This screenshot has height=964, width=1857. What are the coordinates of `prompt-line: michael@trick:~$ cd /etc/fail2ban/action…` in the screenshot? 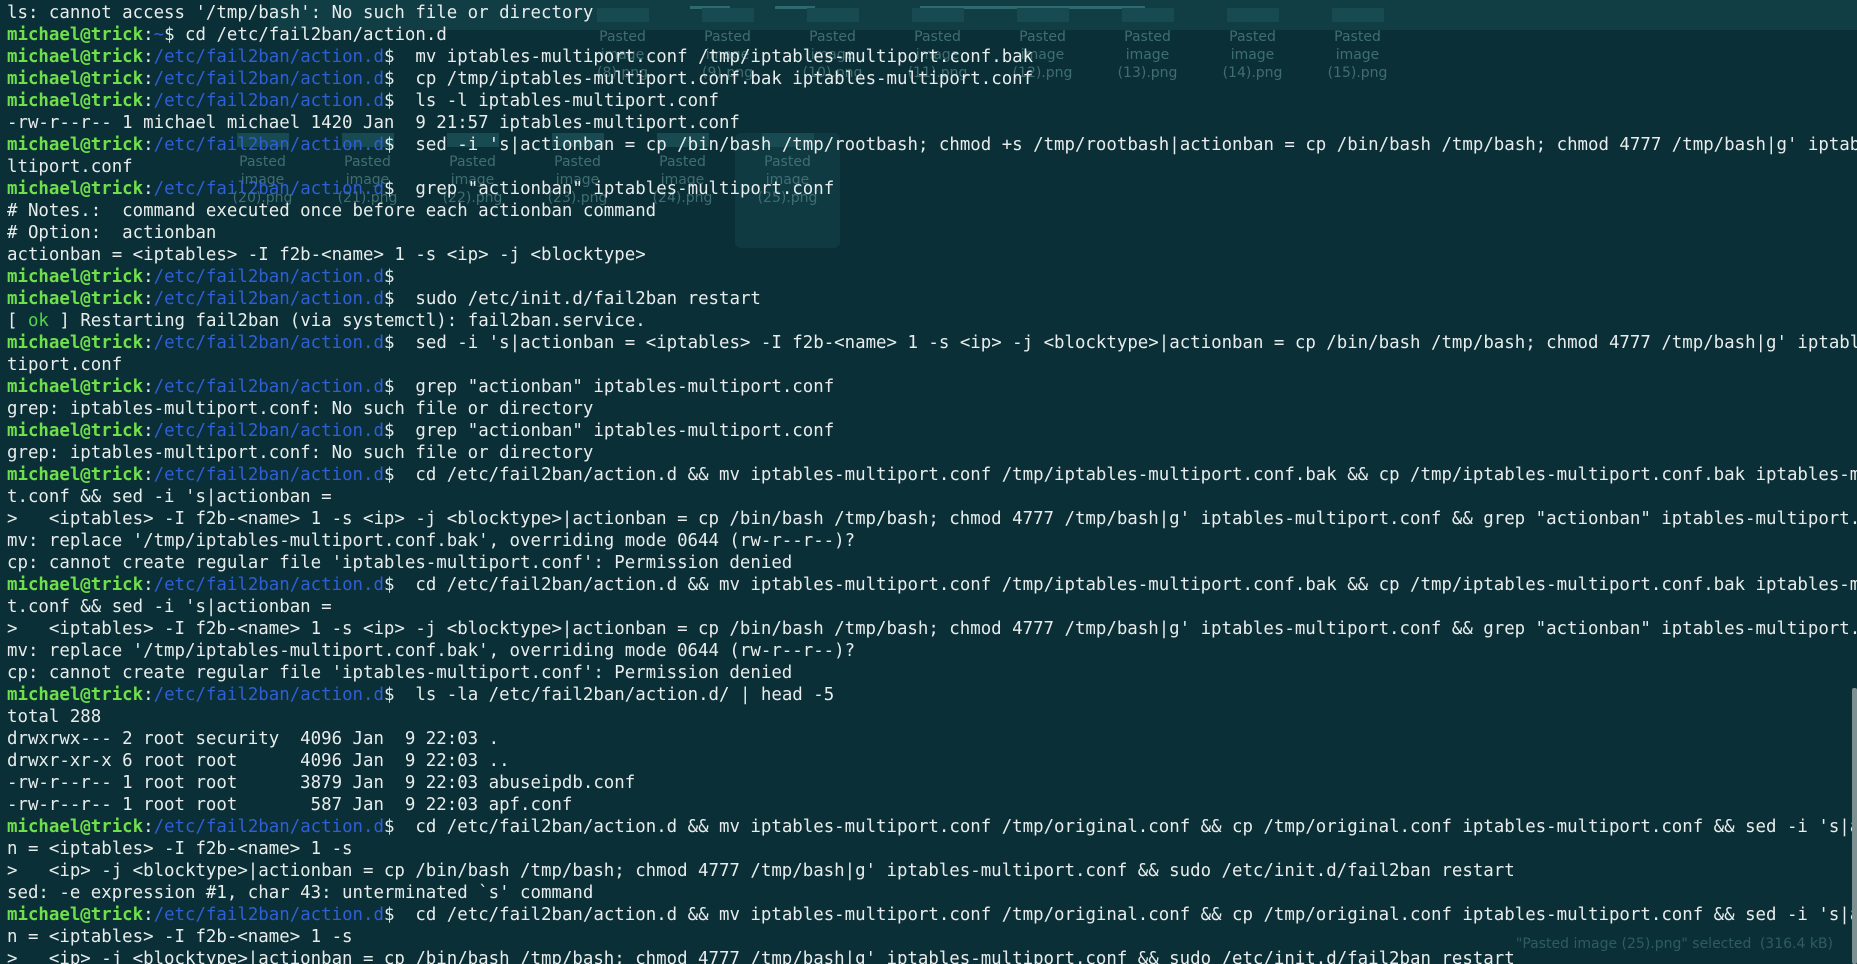 It's located at (928, 35).